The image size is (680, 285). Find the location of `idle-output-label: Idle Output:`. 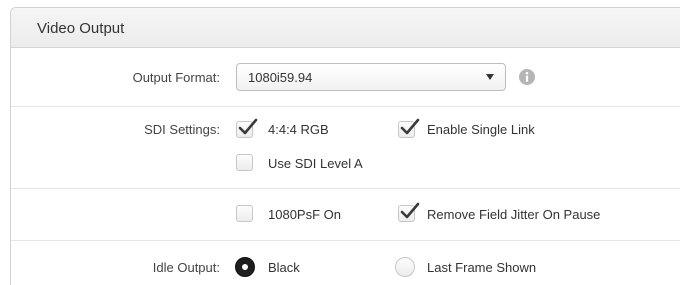

idle-output-label: Idle Output: is located at coordinates (186, 267).